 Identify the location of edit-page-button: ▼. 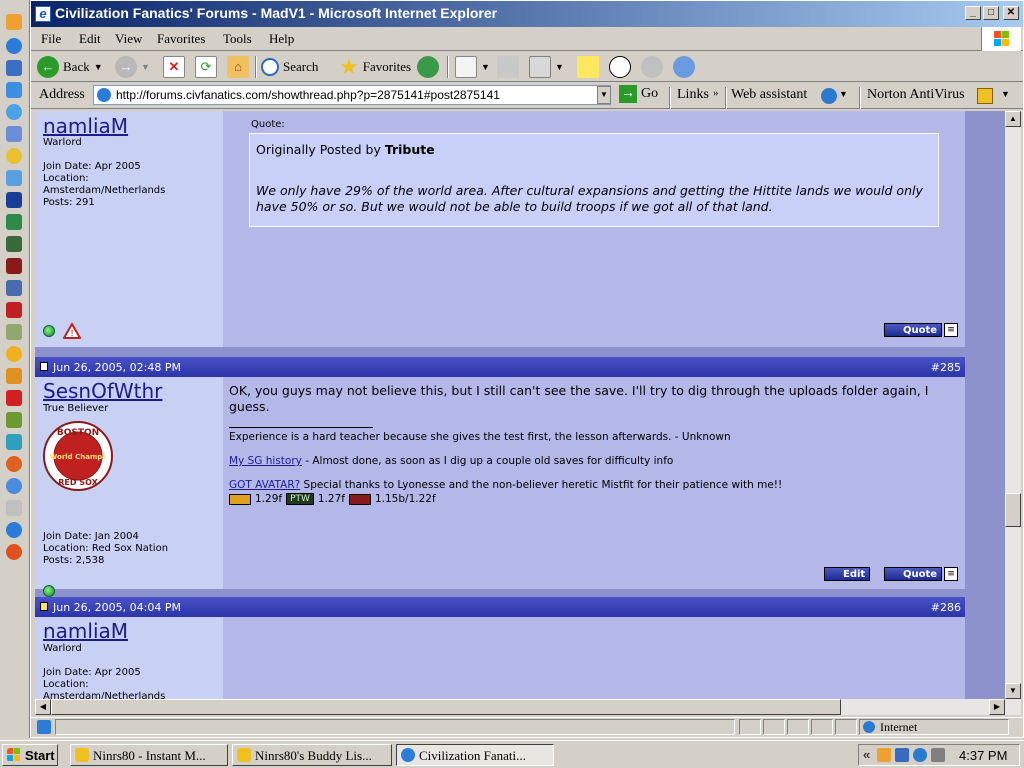
(546, 67).